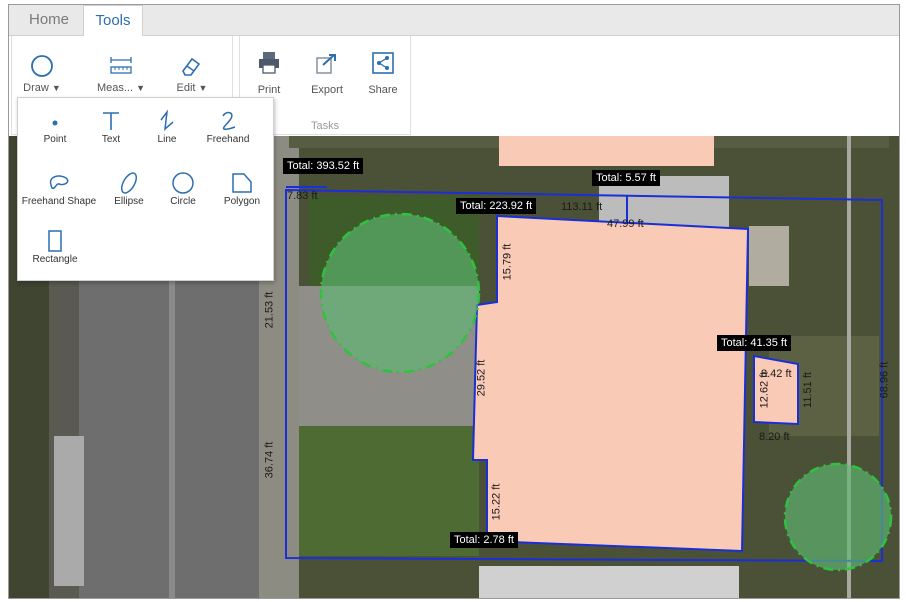  I want to click on measure-button: Meas... ▼, so click(121, 74).